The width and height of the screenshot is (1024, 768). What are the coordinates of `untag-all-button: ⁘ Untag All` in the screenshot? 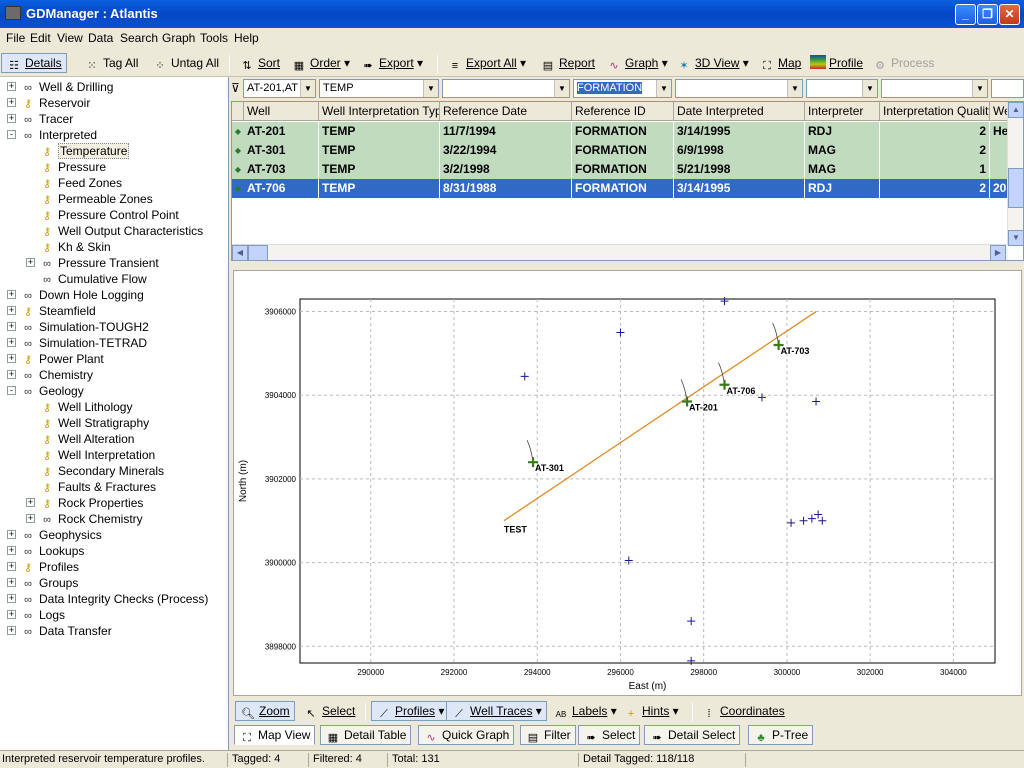 It's located at (184, 64).